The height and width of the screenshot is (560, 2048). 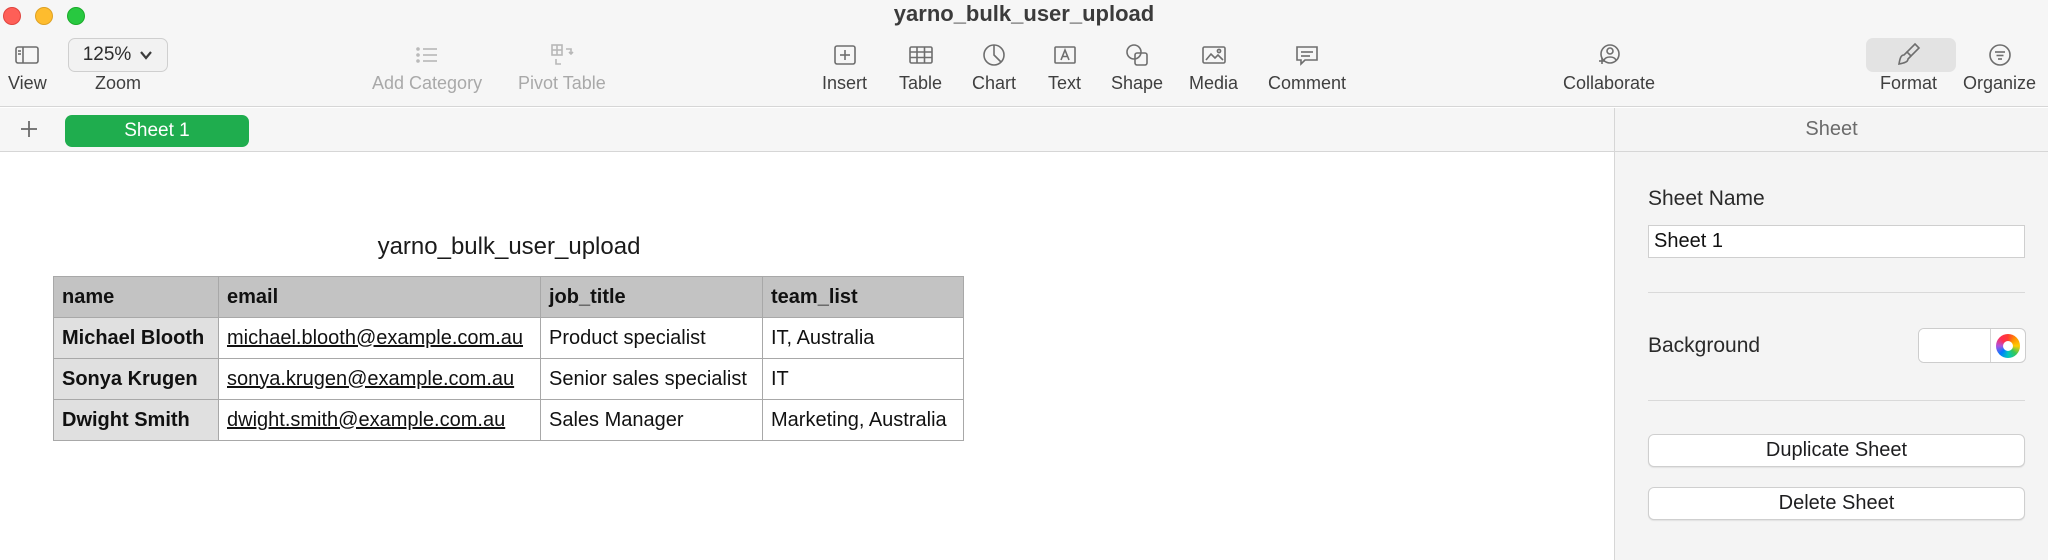 I want to click on text-button: Text, so click(x=1064, y=66).